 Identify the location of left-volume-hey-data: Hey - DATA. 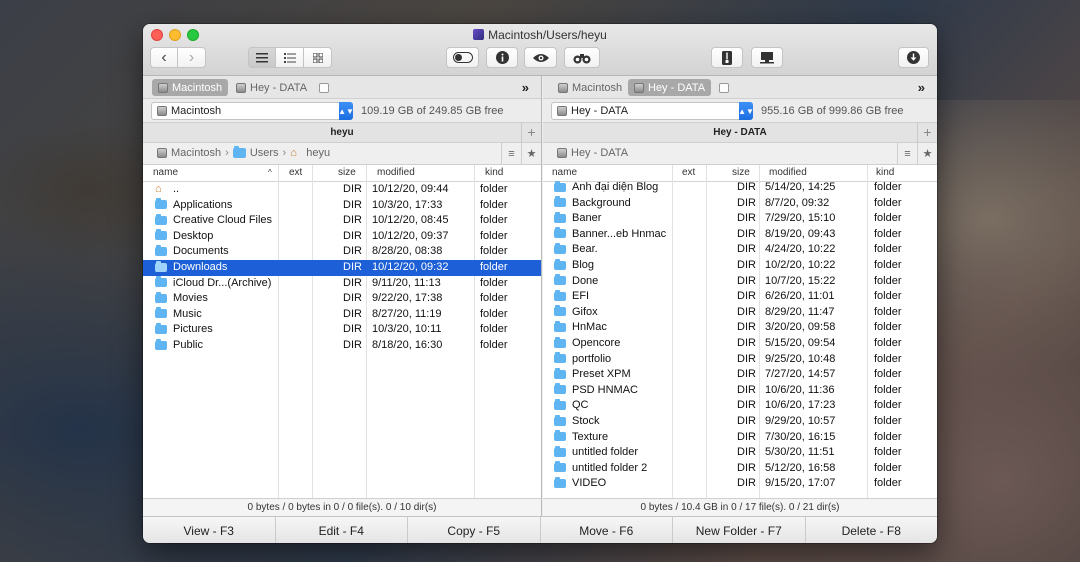
(271, 87).